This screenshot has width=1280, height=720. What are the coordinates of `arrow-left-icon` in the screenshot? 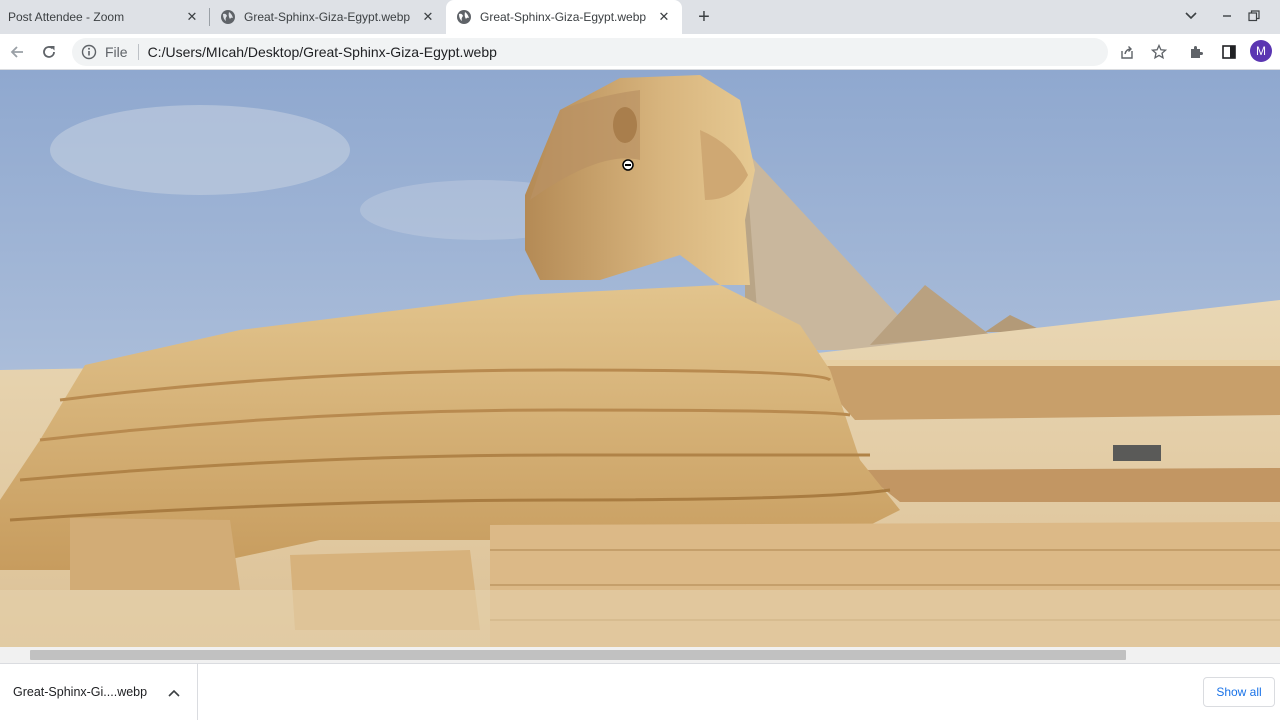 It's located at (16, 52).